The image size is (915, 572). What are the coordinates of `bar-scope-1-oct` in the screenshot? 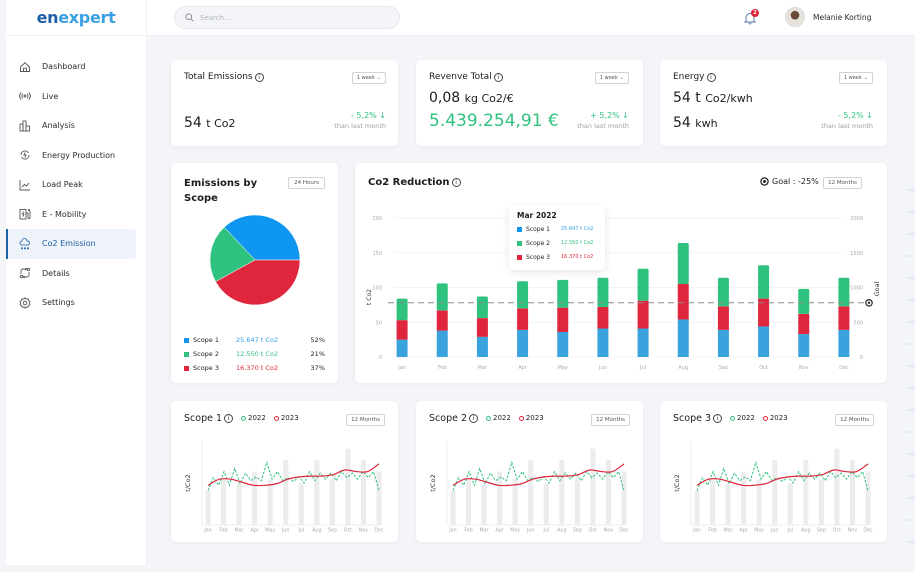 It's located at (764, 341).